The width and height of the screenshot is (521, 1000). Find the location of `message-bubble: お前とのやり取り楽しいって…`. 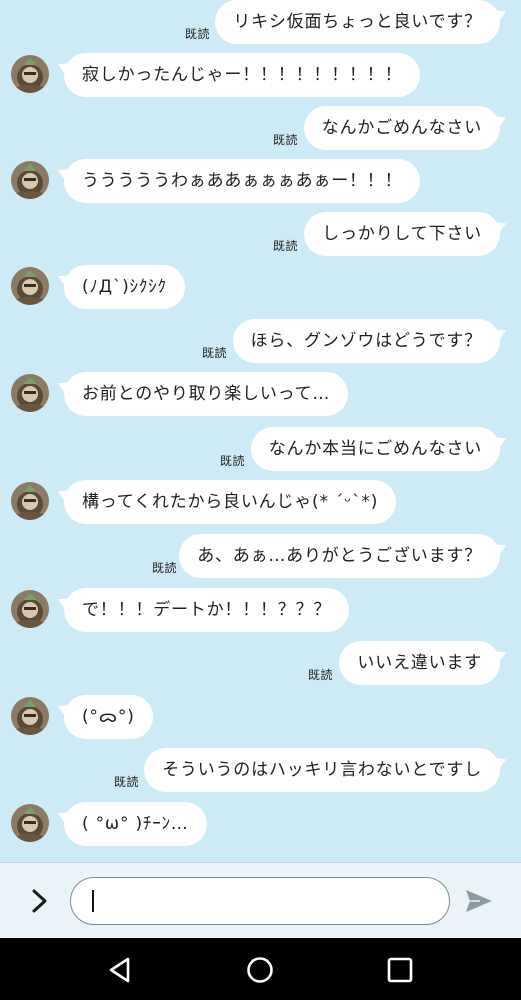

message-bubble: お前とのやり取り楽しいって… is located at coordinates (206, 394).